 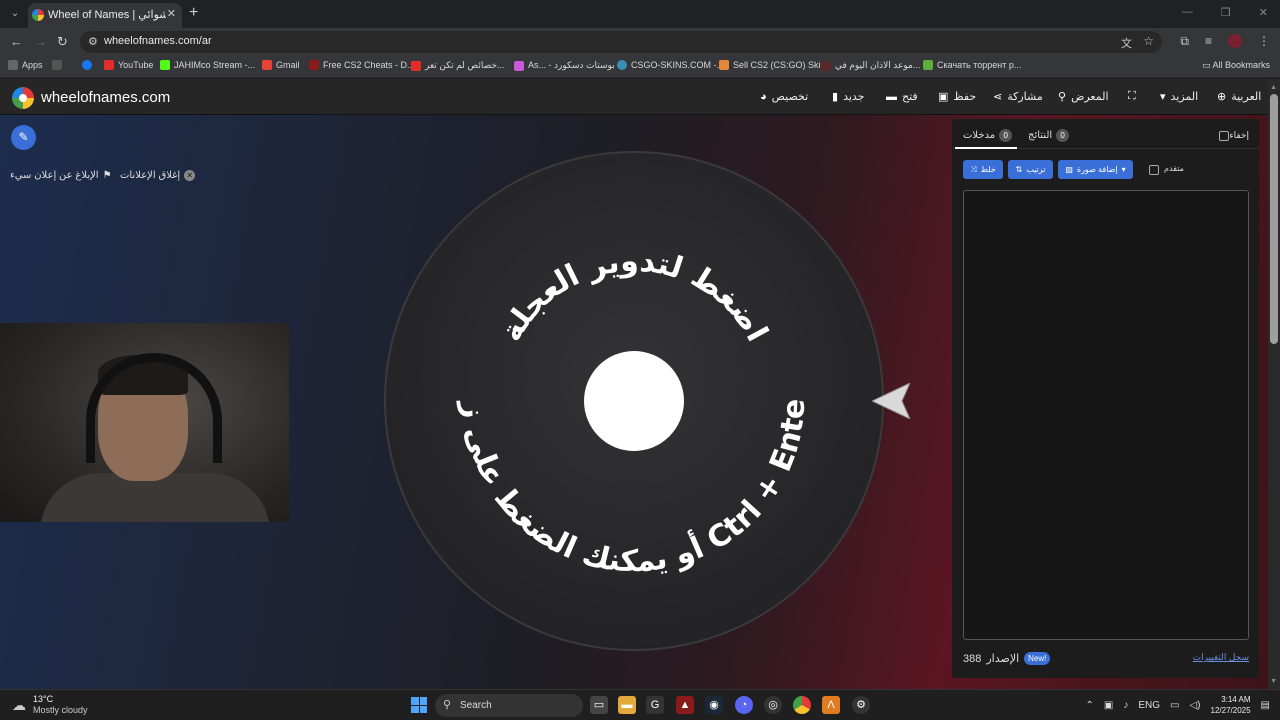 I want to click on start-button, so click(x=419, y=705).